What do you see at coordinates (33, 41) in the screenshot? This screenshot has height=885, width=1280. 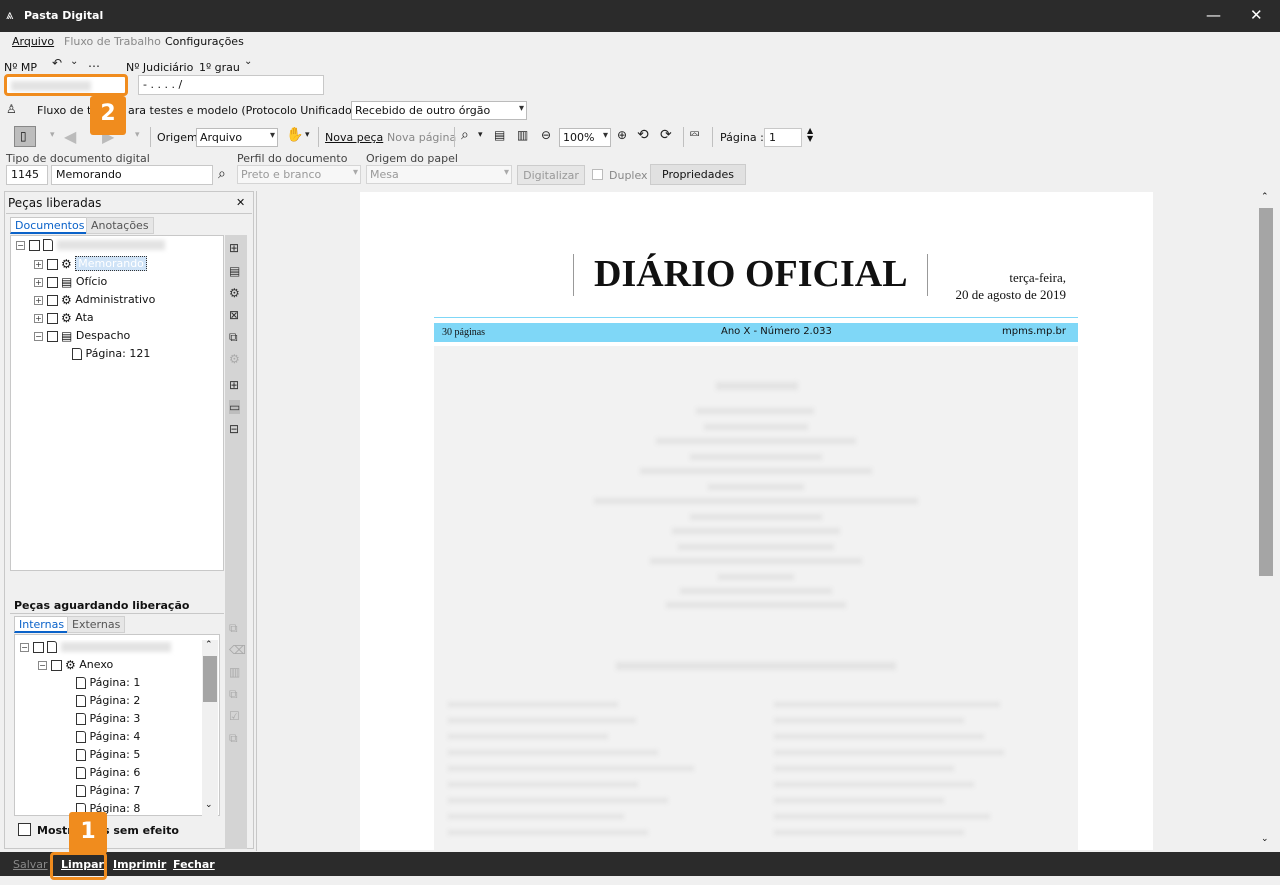 I see `menu-arquivo: Arquivo` at bounding box center [33, 41].